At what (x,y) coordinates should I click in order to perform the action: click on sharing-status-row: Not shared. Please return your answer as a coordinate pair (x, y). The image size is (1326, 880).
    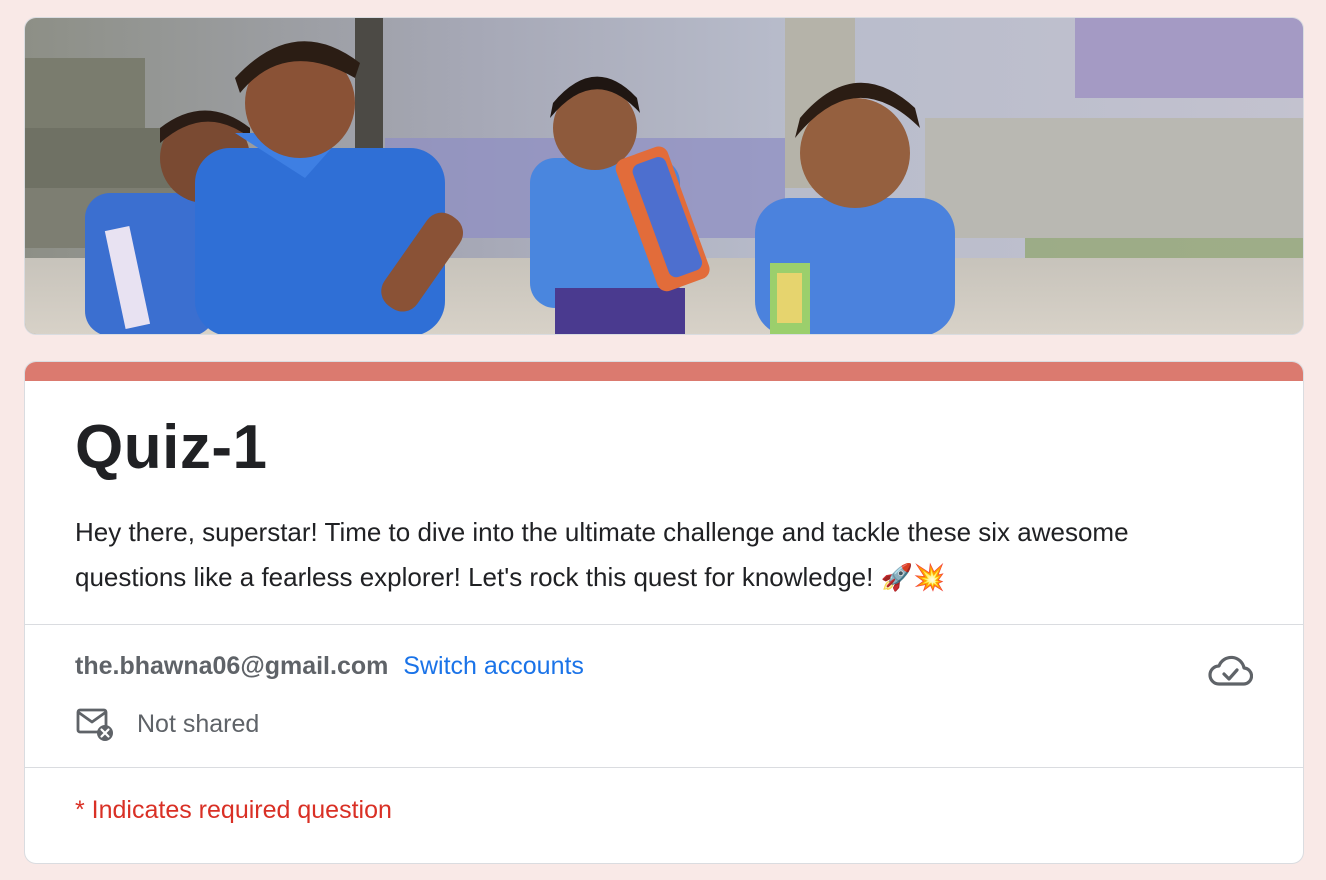
    Looking at the image, I should click on (167, 724).